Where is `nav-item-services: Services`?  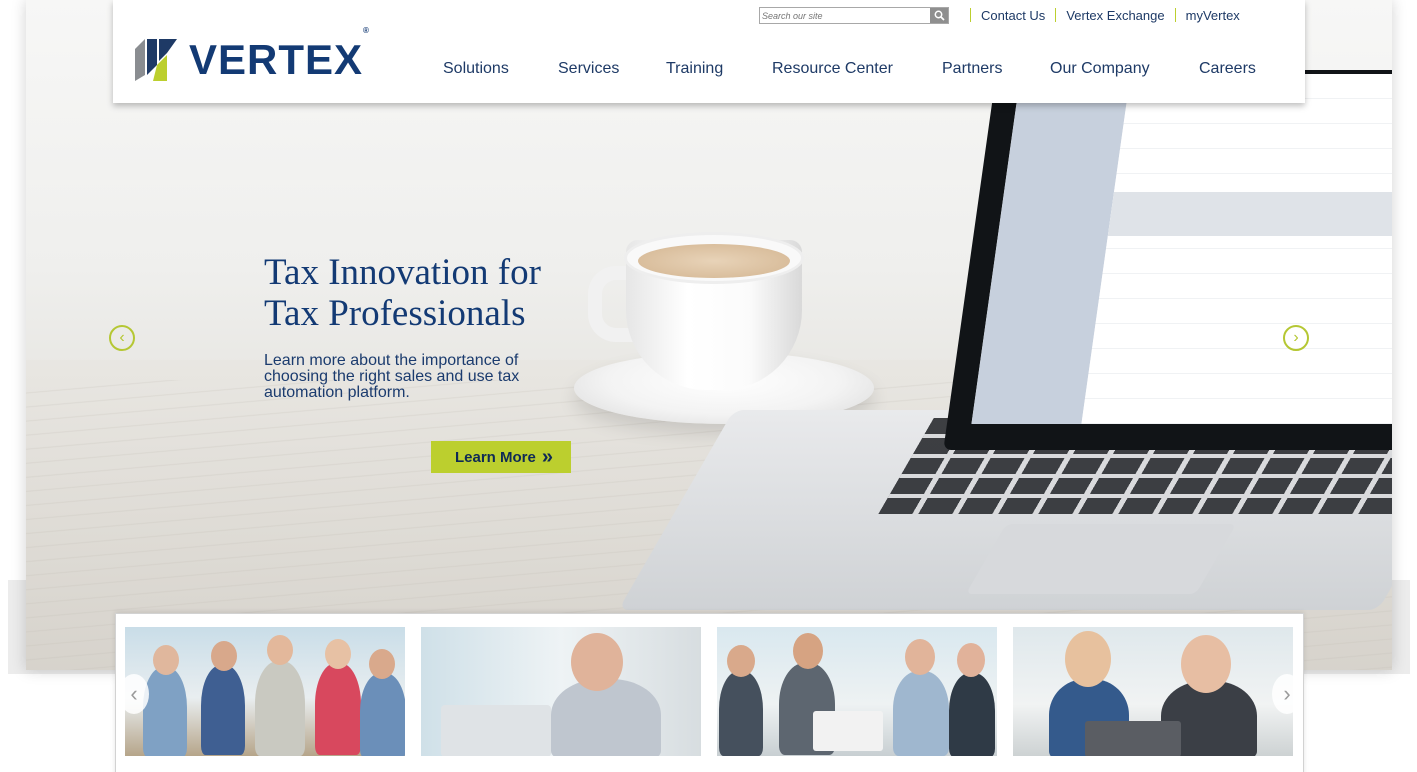 nav-item-services: Services is located at coordinates (588, 69).